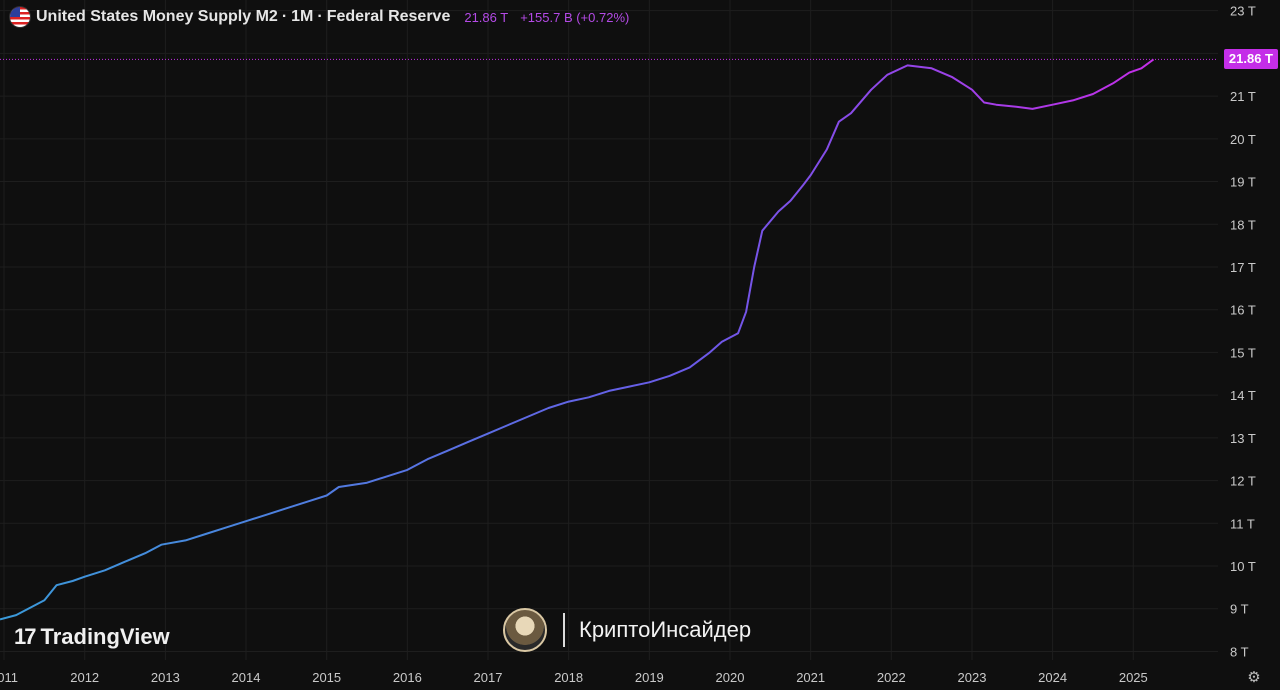  What do you see at coordinates (1243, 96) in the screenshot?
I see `y-tick-label: 21 T` at bounding box center [1243, 96].